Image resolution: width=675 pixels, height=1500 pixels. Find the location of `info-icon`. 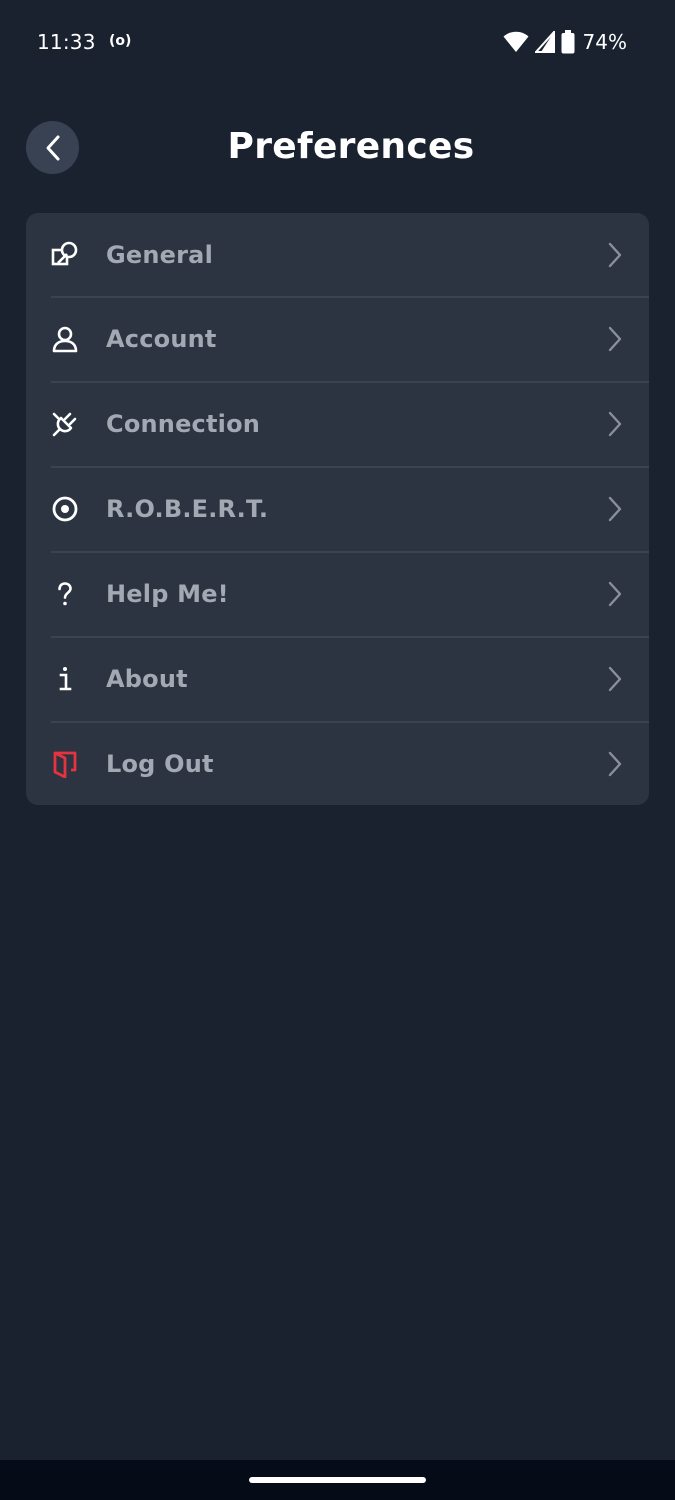

info-icon is located at coordinates (65, 679).